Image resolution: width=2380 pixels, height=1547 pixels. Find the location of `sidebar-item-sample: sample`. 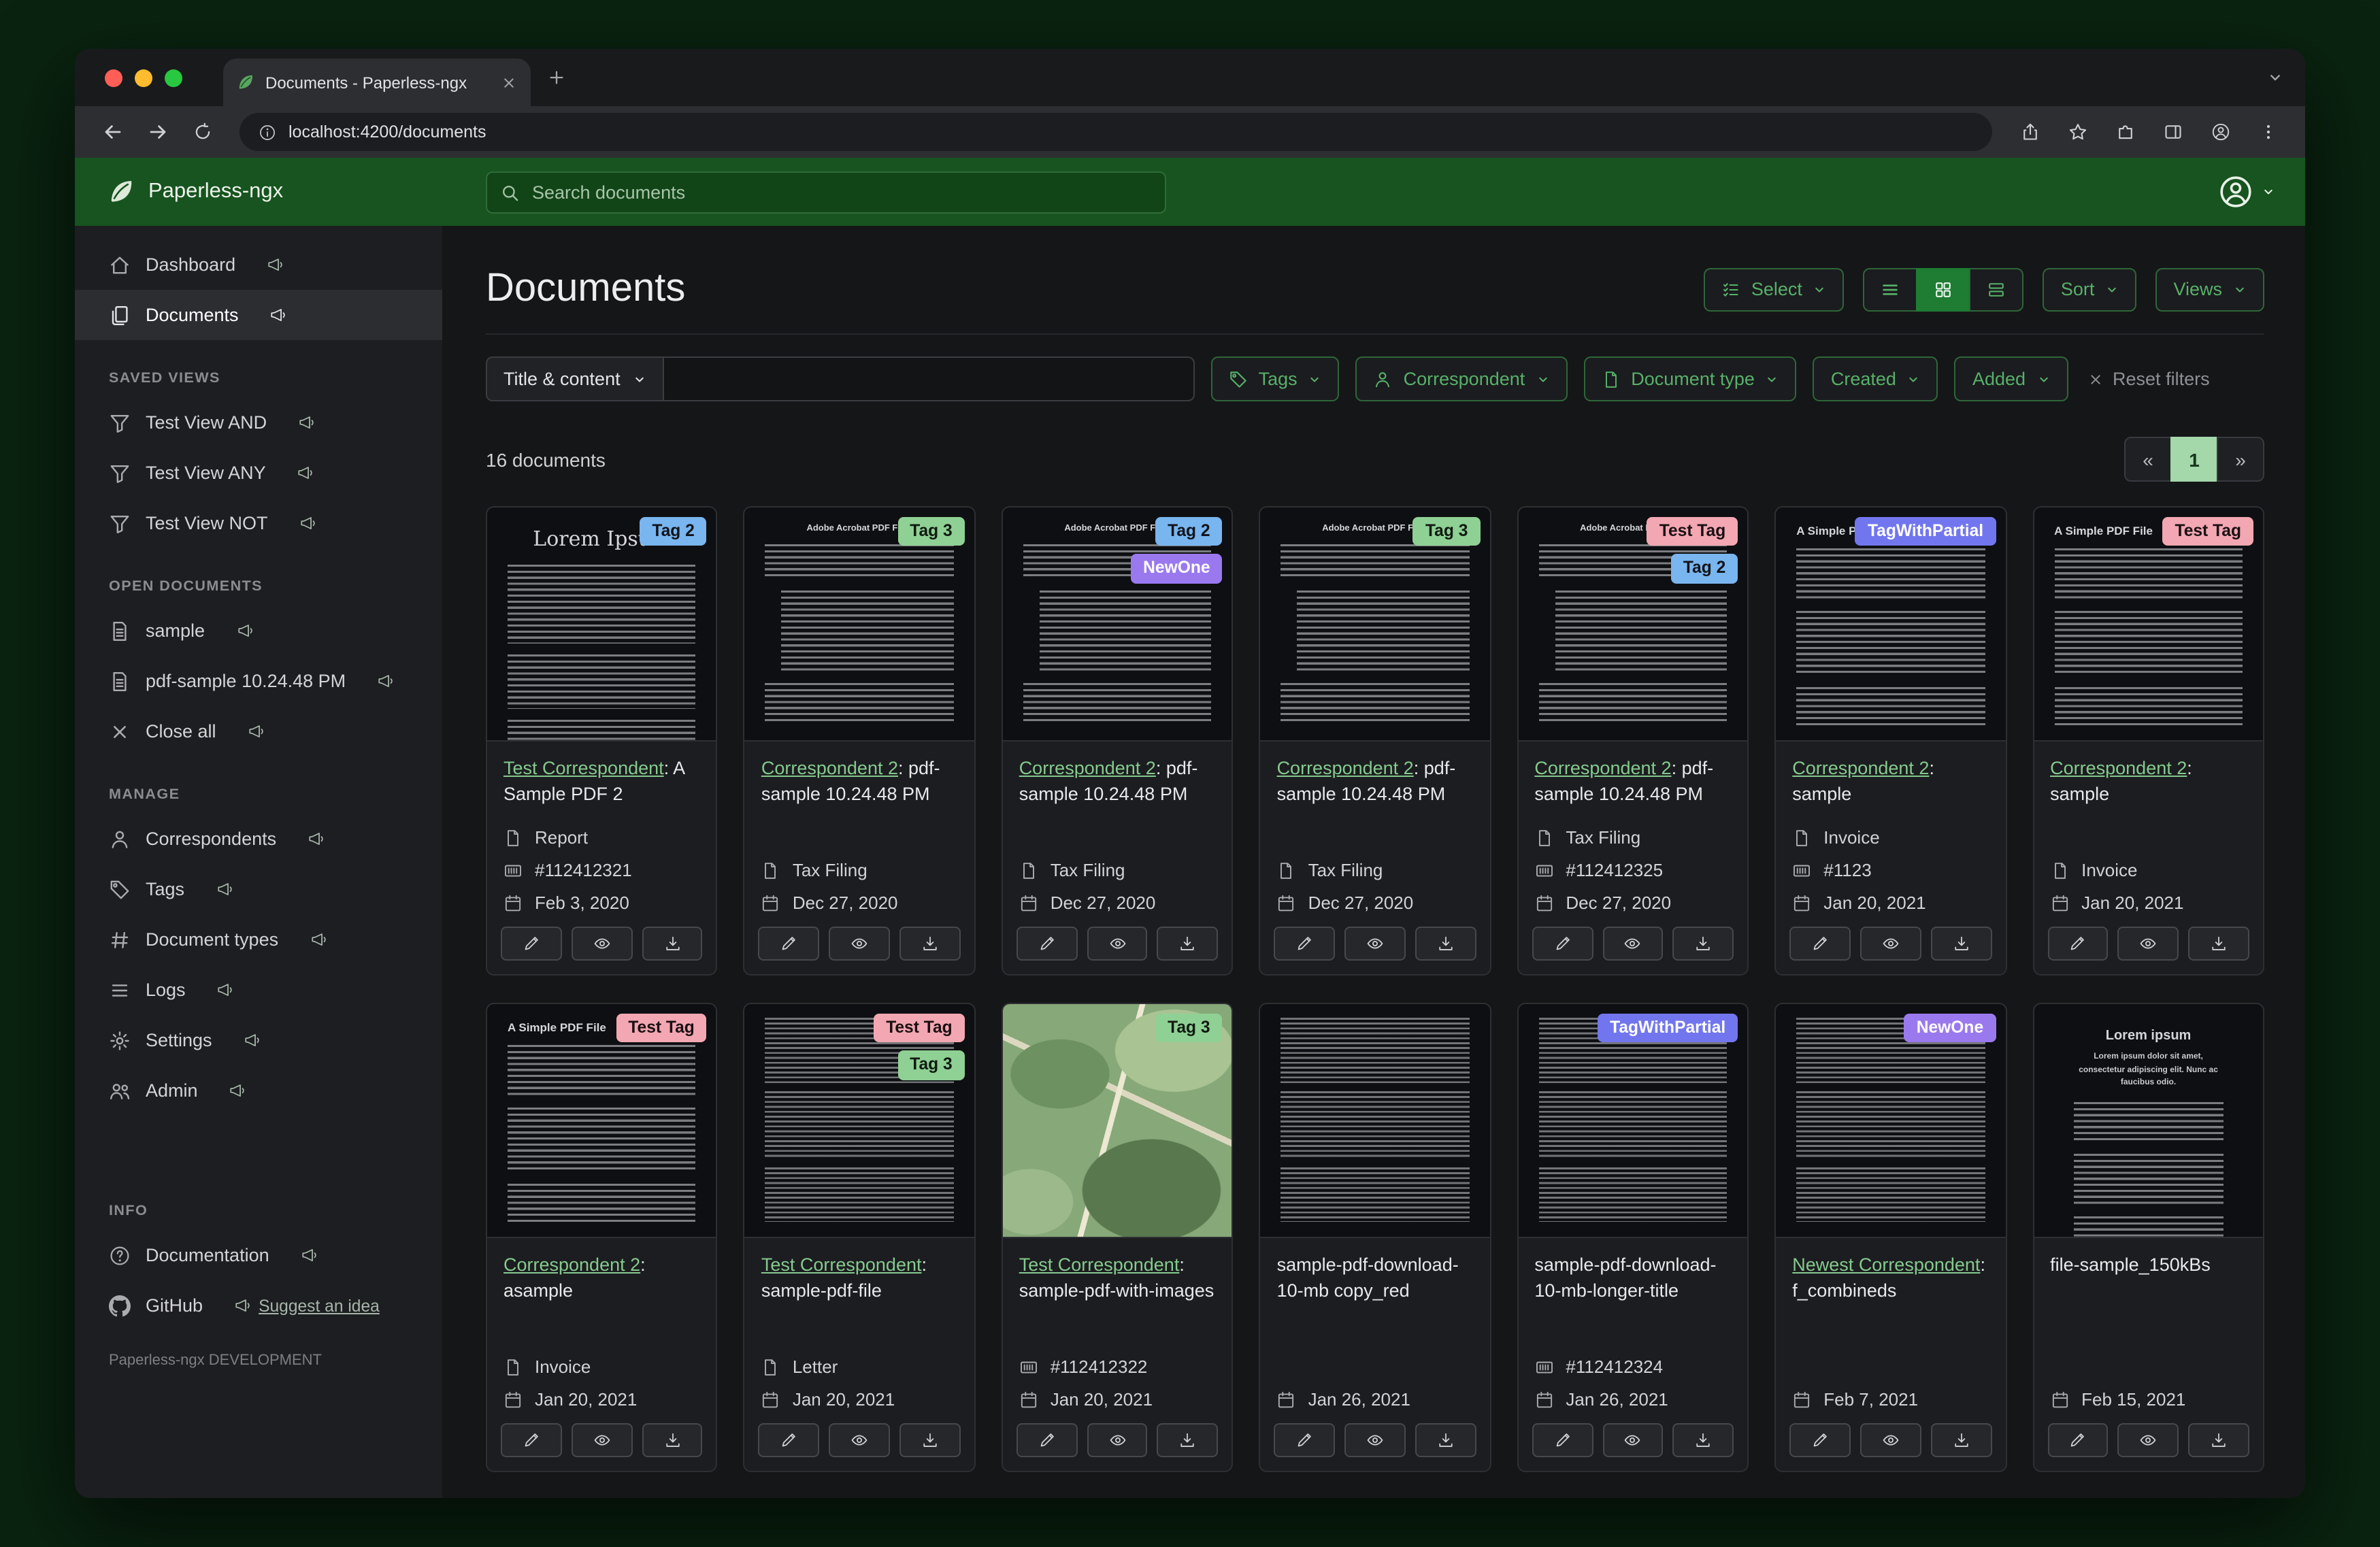

sidebar-item-sample: sample is located at coordinates (258, 630).